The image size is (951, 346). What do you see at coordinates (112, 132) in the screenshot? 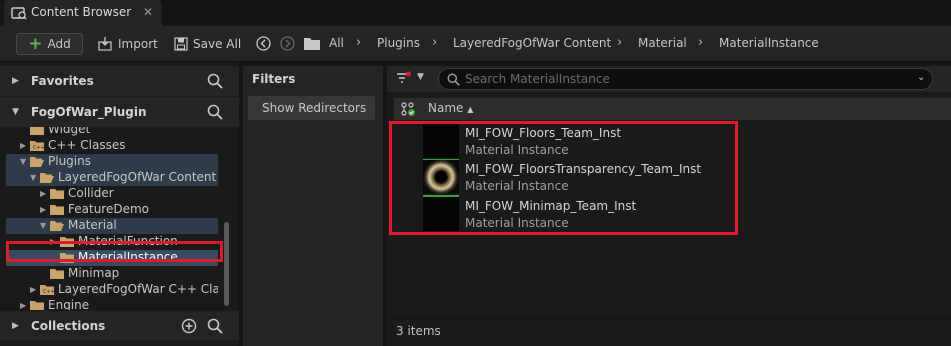
I see `tree-item-widget: Widget` at bounding box center [112, 132].